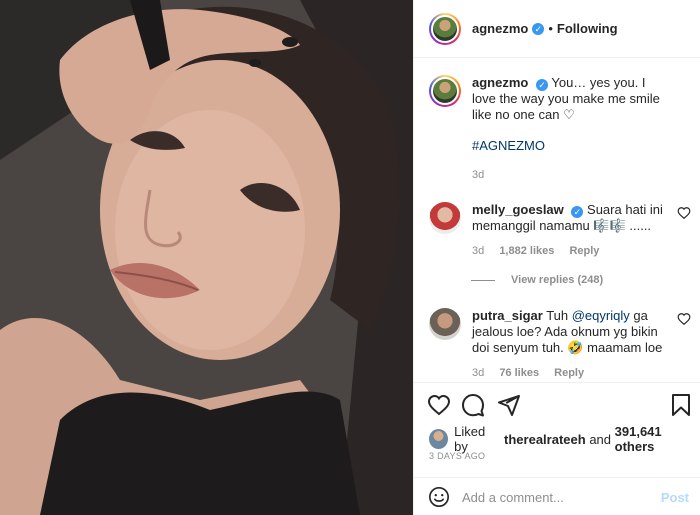 This screenshot has height=515, width=700. What do you see at coordinates (518, 209) in the screenshot?
I see `commenter-username: melly_goeslaw` at bounding box center [518, 209].